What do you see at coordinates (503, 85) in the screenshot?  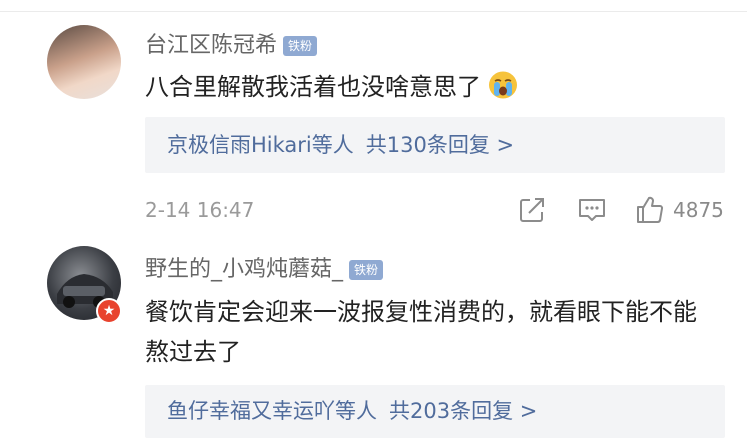 I see `crying-face-icon` at bounding box center [503, 85].